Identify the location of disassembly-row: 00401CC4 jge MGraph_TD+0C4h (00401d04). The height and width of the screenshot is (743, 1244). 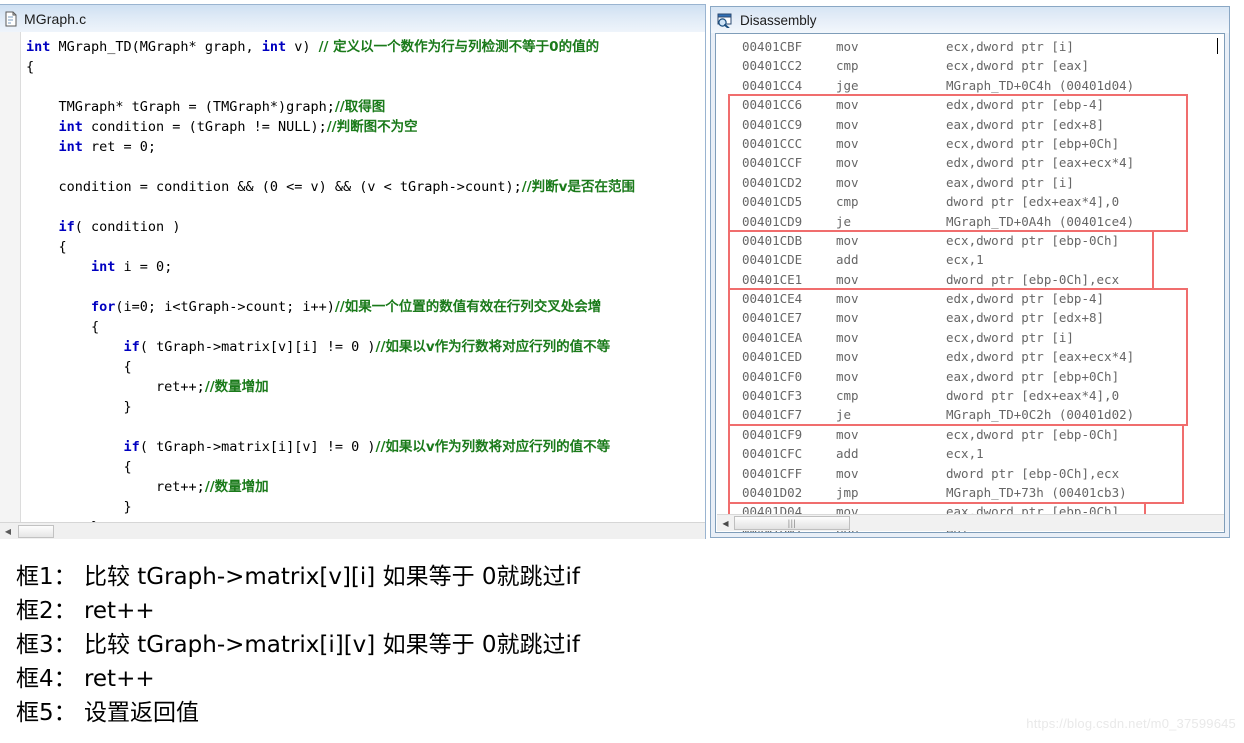
(970, 85).